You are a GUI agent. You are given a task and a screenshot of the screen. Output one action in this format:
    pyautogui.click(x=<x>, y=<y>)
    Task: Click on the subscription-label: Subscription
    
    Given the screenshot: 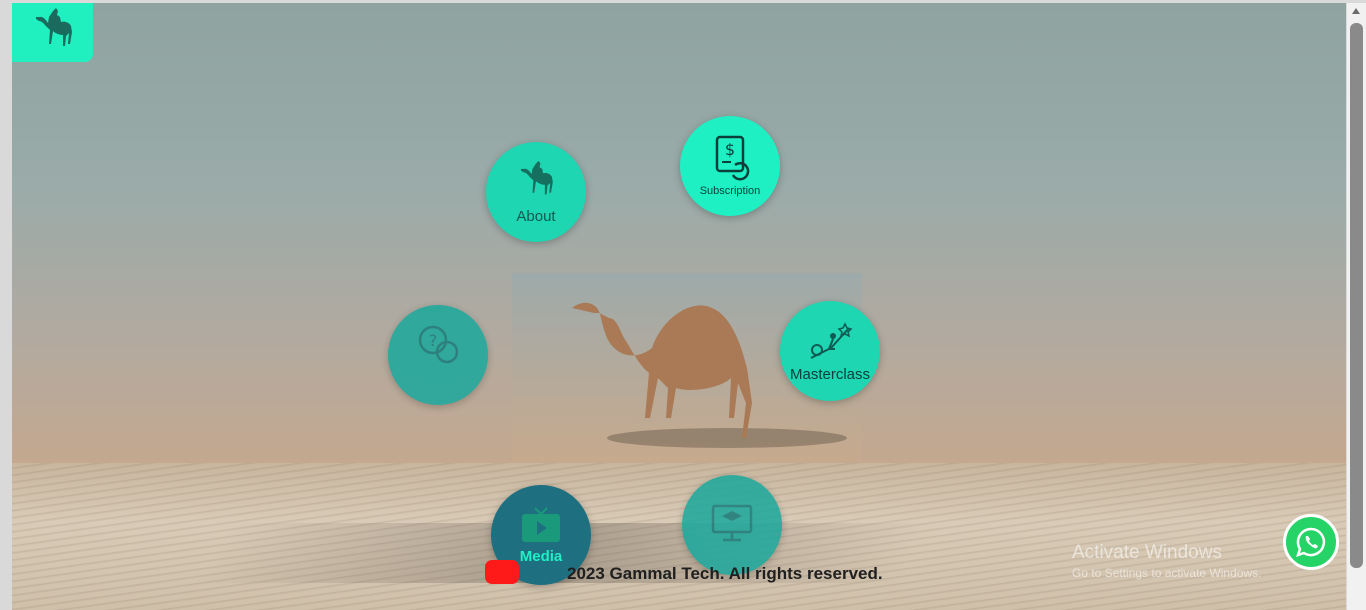 What is the action you would take?
    pyautogui.click(x=730, y=191)
    